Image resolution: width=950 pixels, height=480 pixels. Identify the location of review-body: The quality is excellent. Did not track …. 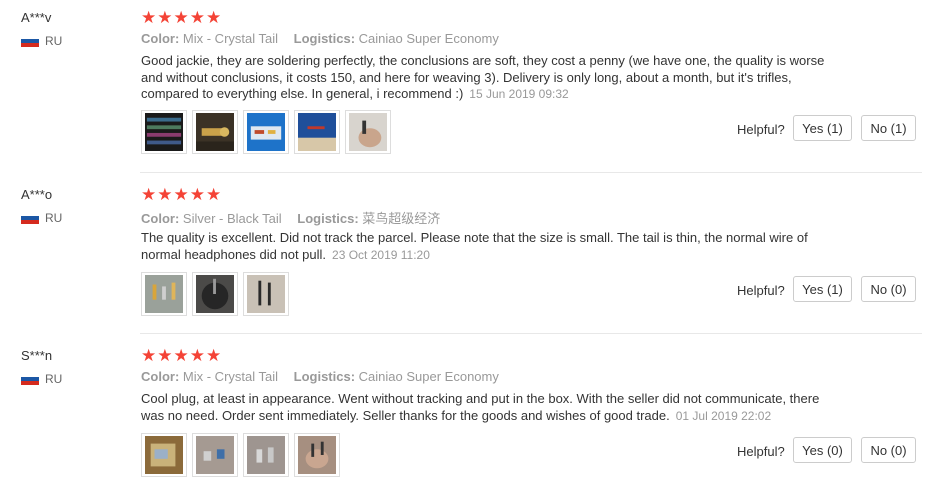
(474, 246).